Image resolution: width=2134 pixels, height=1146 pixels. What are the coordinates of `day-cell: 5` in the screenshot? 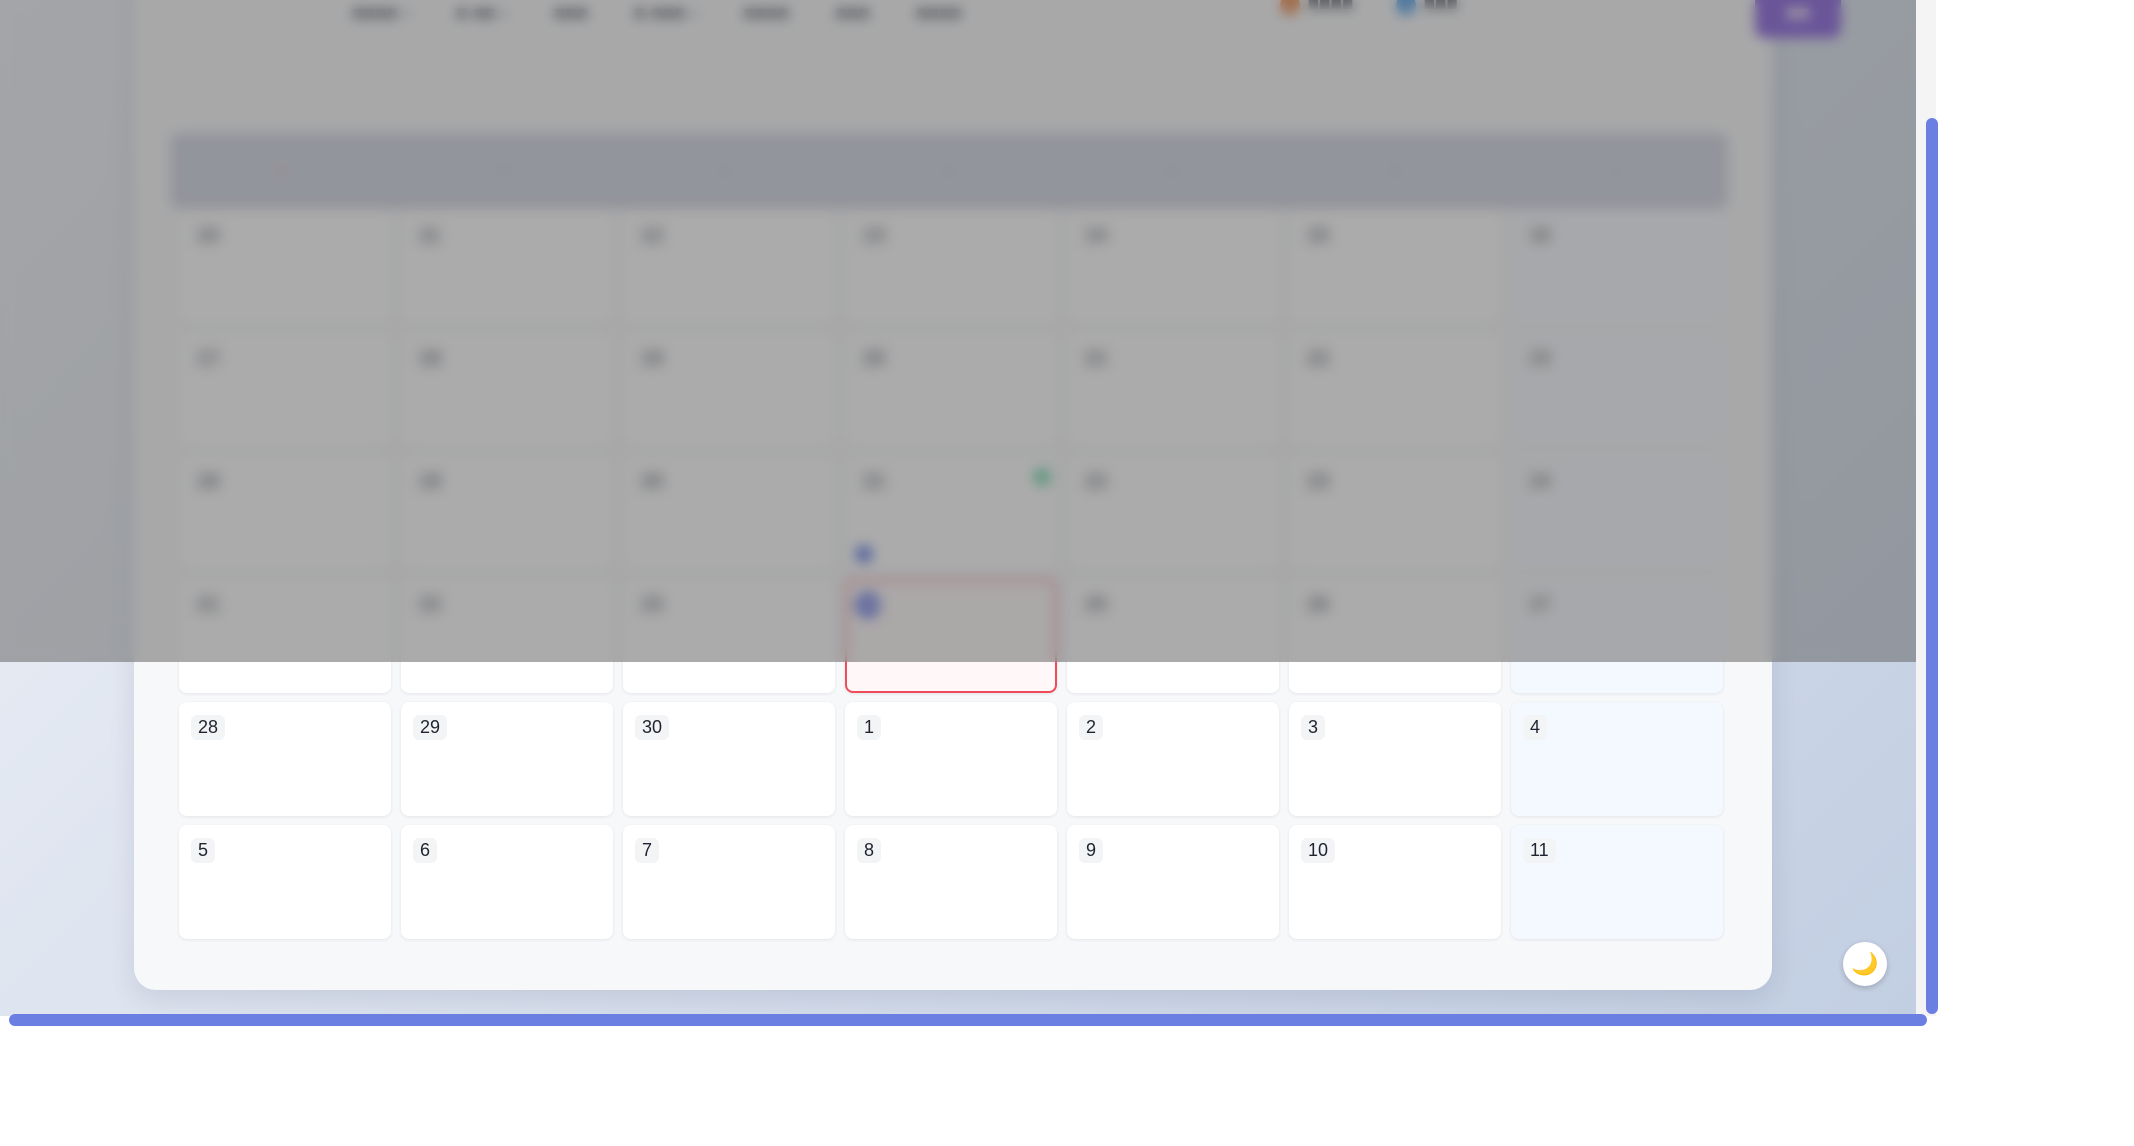 It's located at (285, 882).